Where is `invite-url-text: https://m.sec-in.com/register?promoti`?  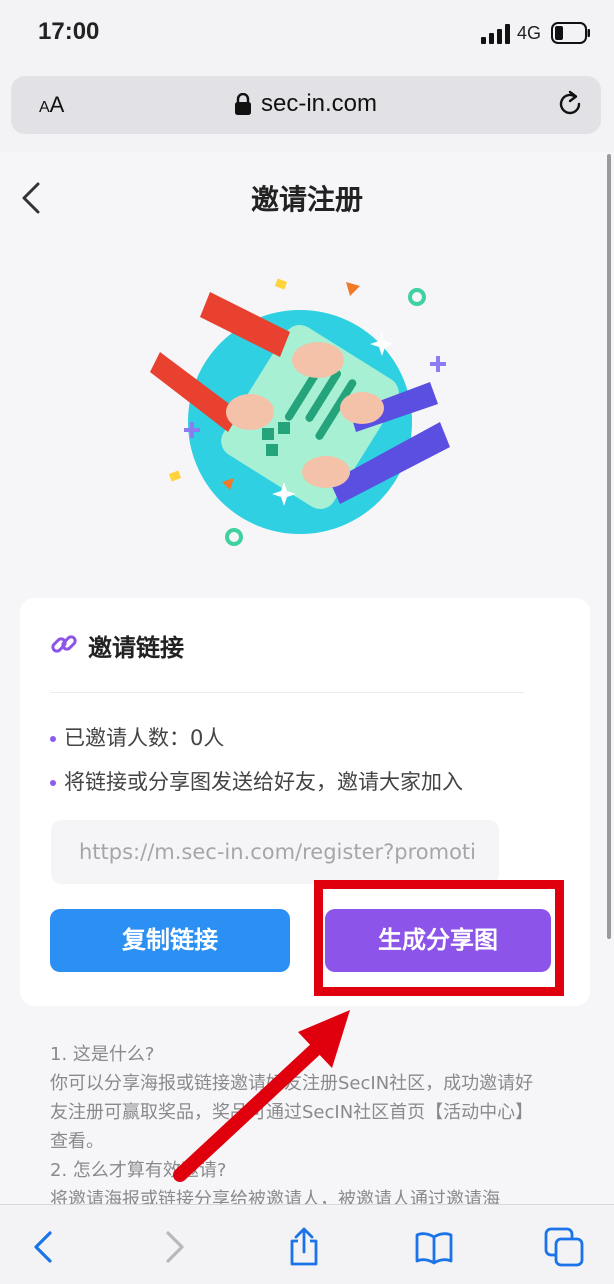 invite-url-text: https://m.sec-in.com/register?promoti is located at coordinates (277, 852).